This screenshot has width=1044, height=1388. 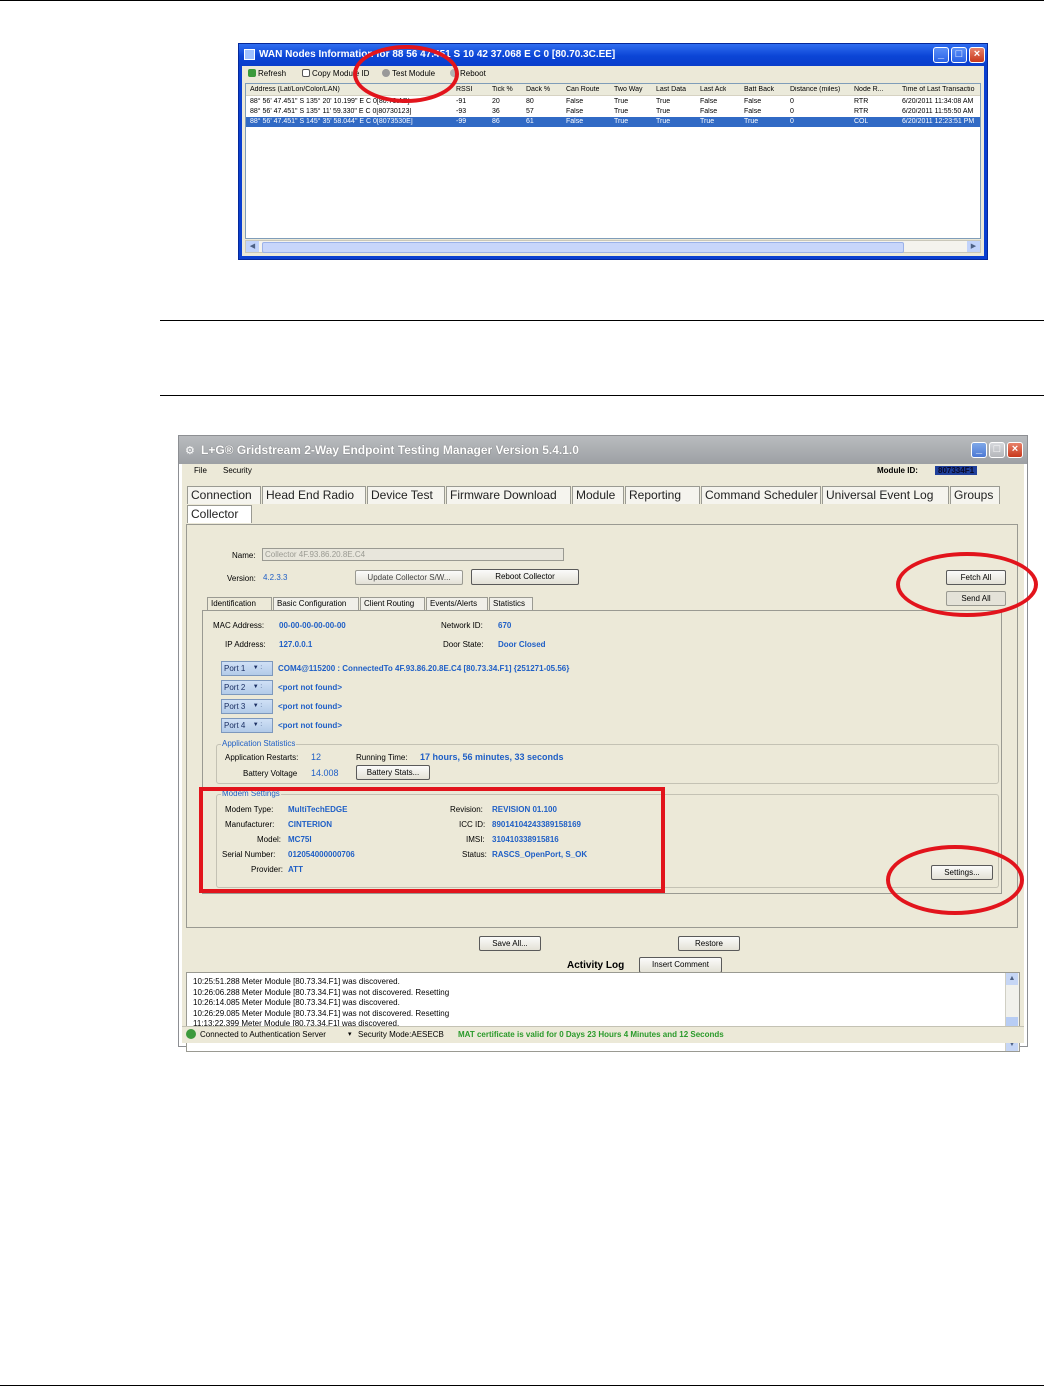 I want to click on scroll-up-icon: ▲, so click(x=1012, y=979).